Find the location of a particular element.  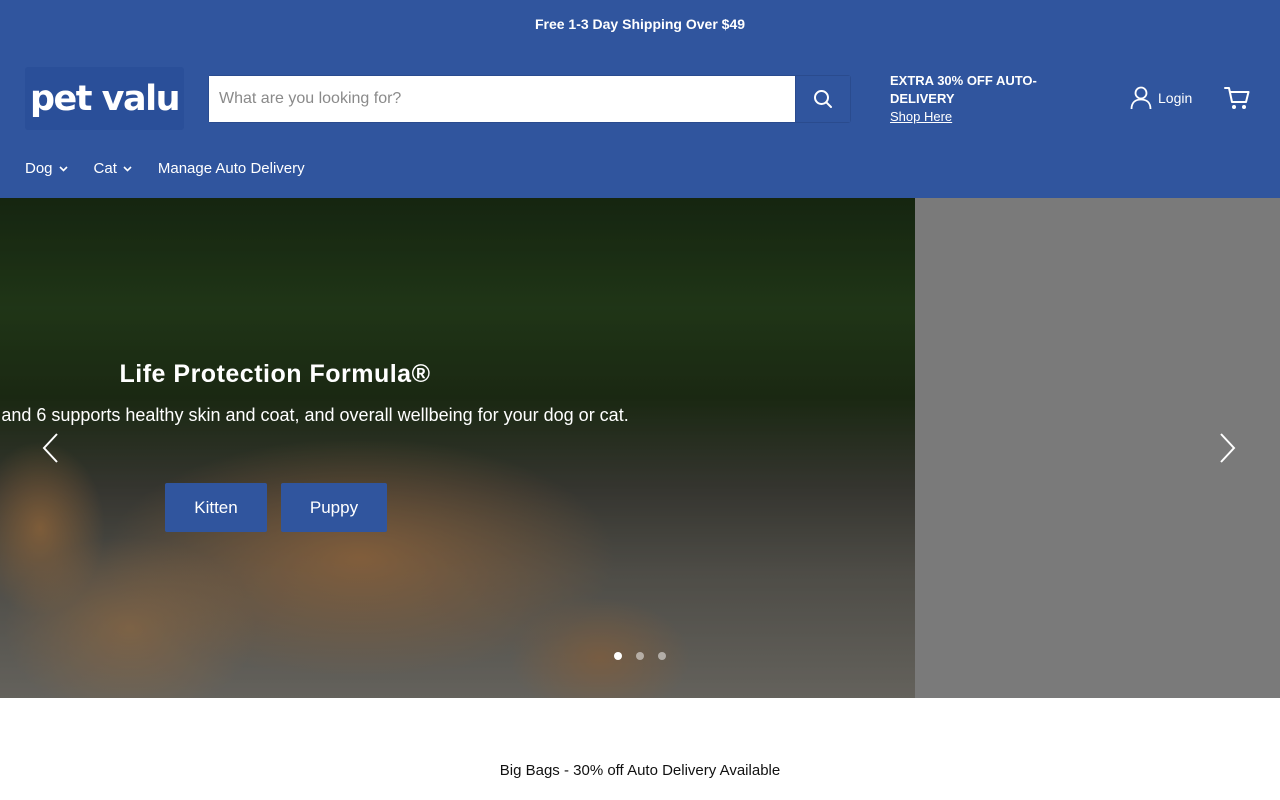

nav-item-label: Dog is located at coordinates (39, 168).